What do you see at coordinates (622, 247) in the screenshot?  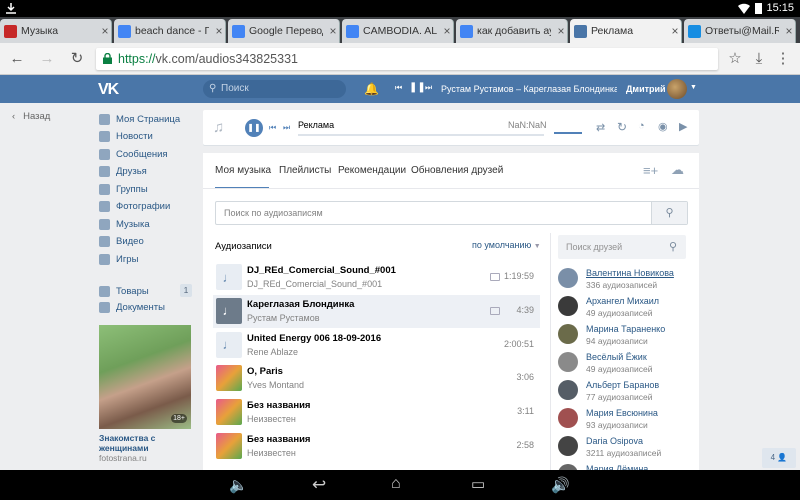 I see `friends-search-input: Поиск друзей ⚲` at bounding box center [622, 247].